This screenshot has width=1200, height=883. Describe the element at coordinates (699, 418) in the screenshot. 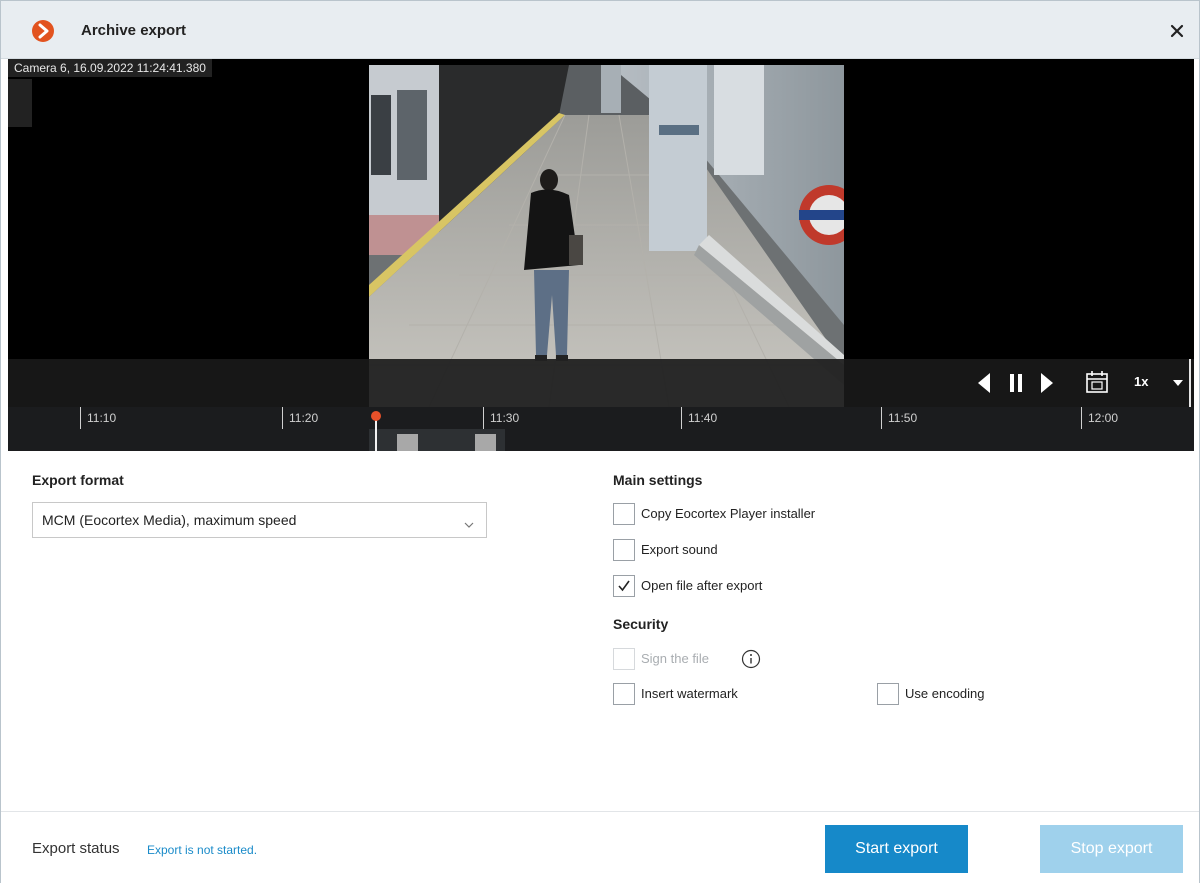

I see `timeline-tick: 11:40` at that location.